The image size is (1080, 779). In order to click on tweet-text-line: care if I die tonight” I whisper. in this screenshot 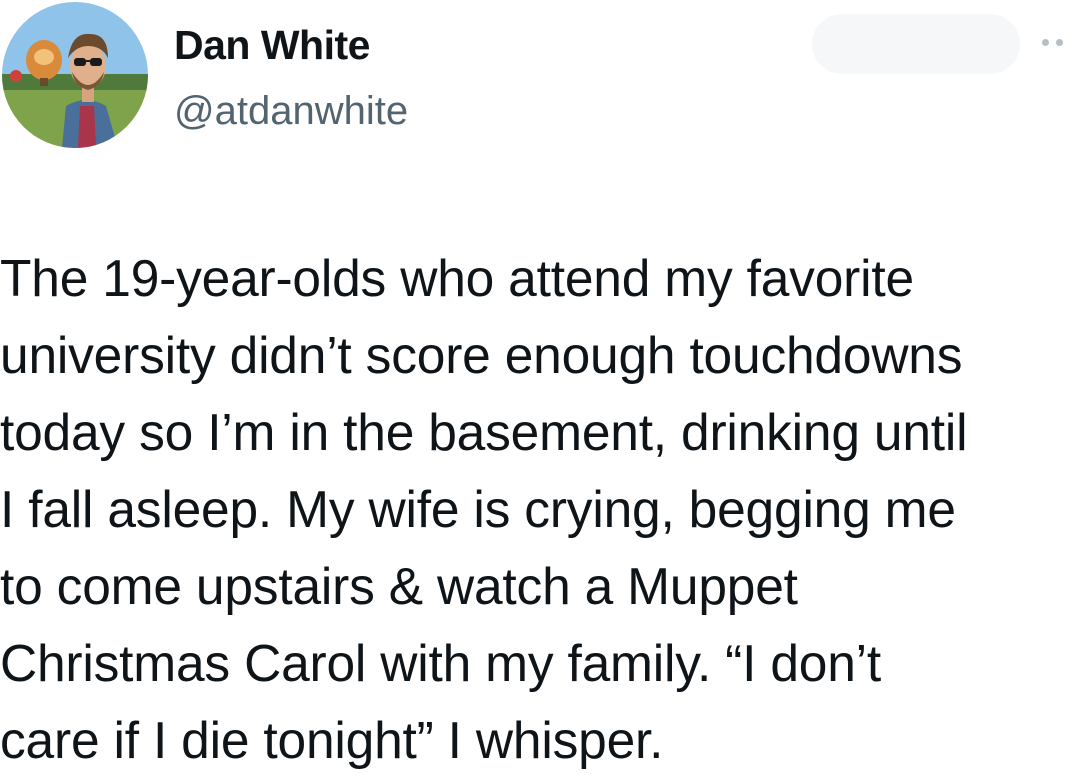, I will do `click(332, 740)`.